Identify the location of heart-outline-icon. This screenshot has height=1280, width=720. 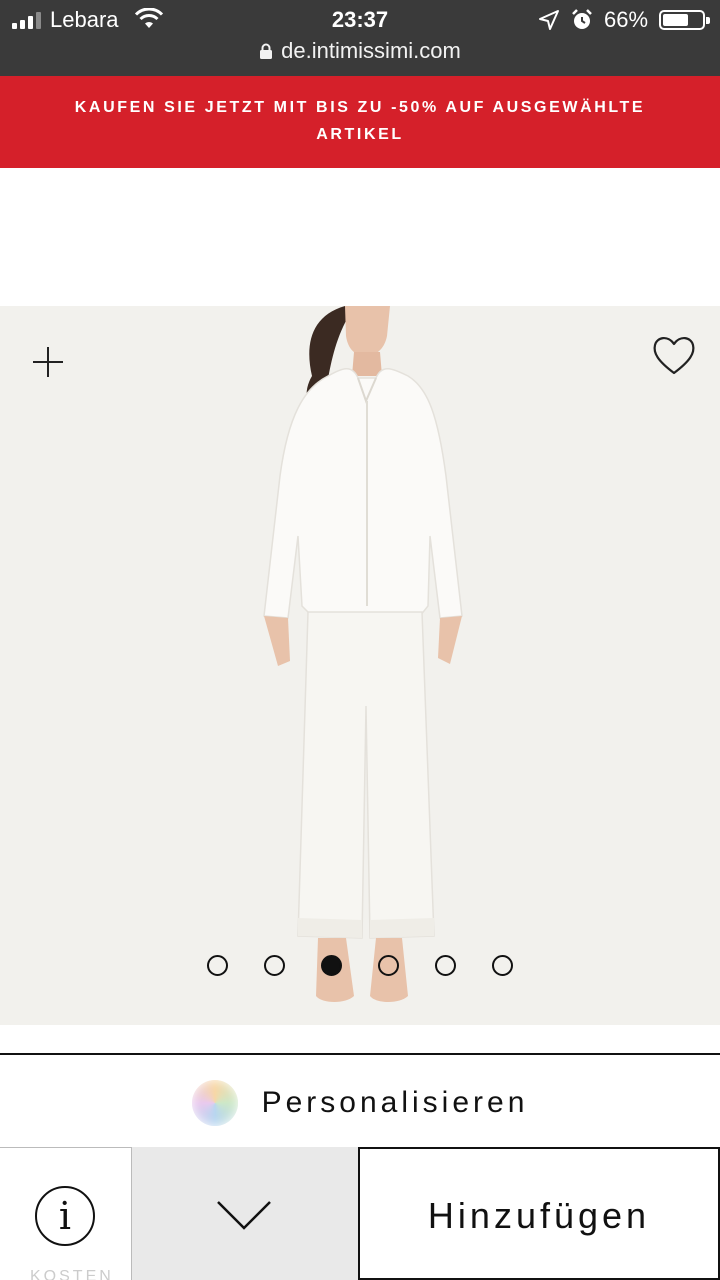
(674, 355).